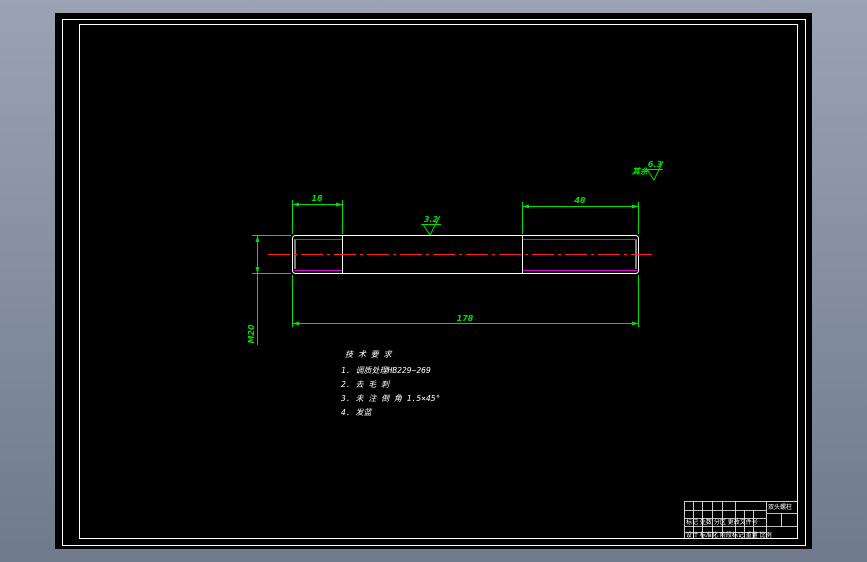 Image resolution: width=867 pixels, height=562 pixels. I want to click on stud-part, so click(460, 254).